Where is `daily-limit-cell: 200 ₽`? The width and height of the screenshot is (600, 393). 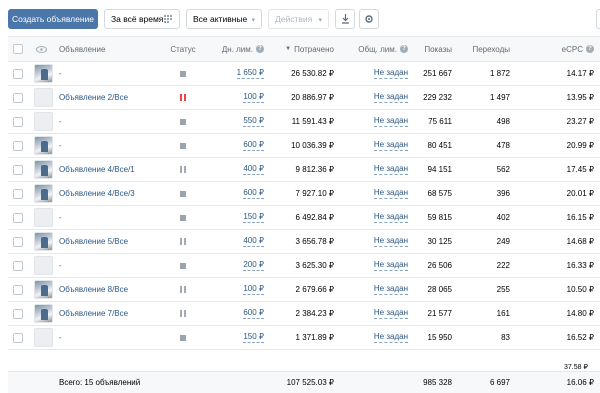
daily-limit-cell: 200 ₽ is located at coordinates (241, 265).